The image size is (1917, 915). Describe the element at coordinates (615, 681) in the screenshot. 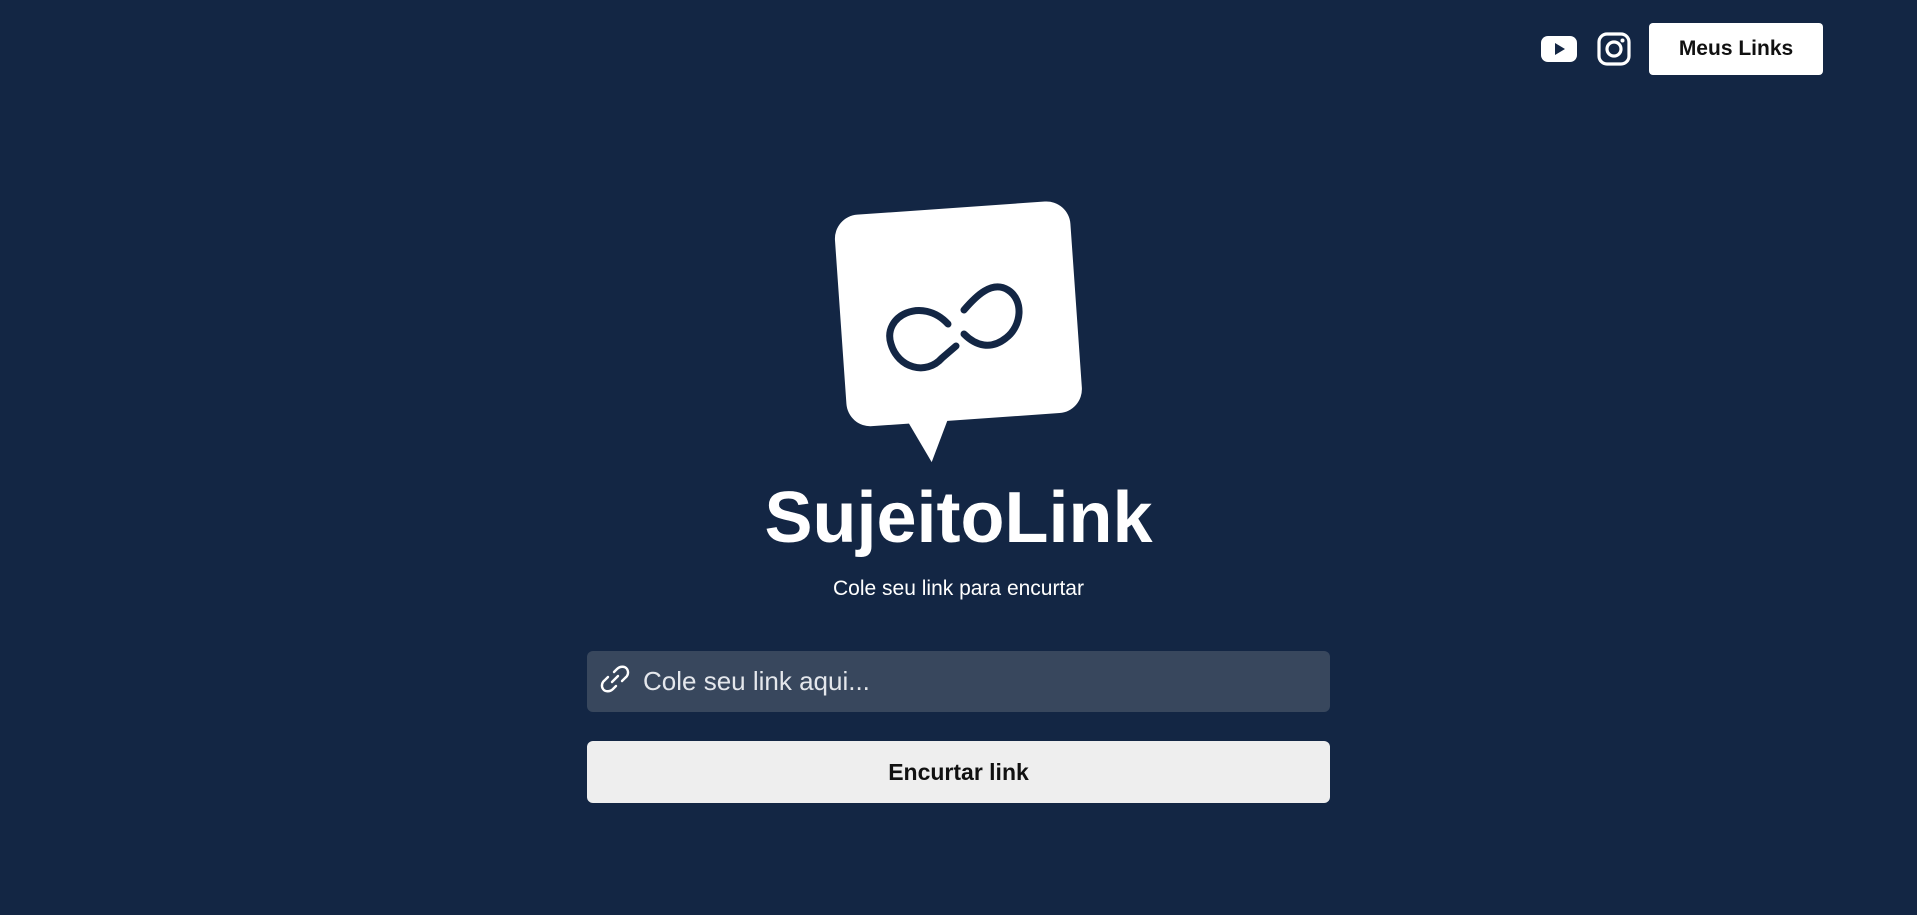

I see `link-icon` at that location.